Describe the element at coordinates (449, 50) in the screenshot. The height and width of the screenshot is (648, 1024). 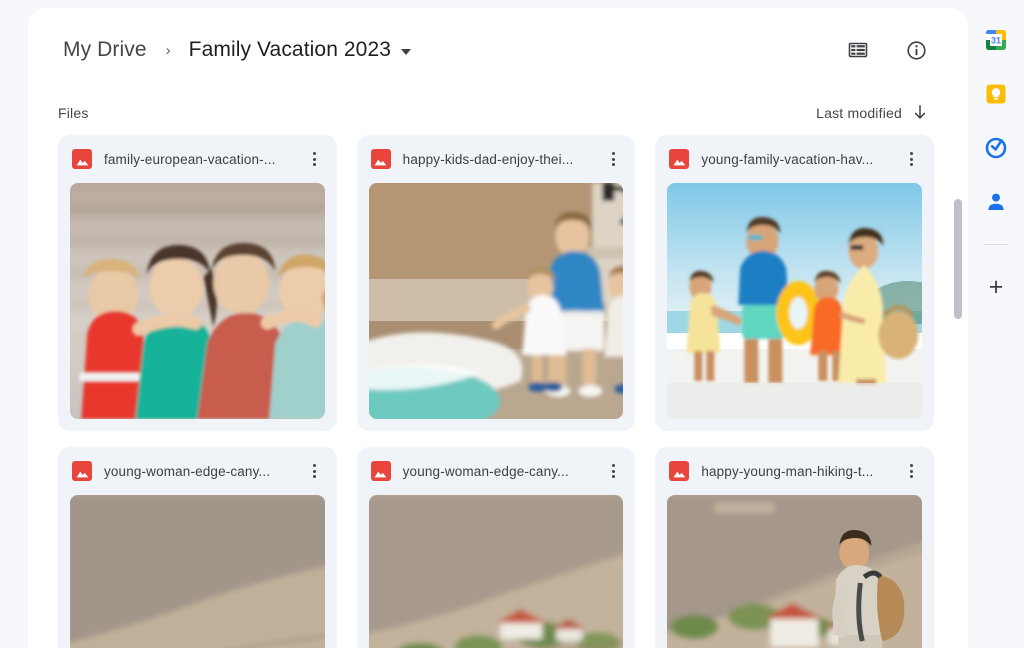
I see `breadcrumb: My Drive › Family Vacation 2023` at that location.